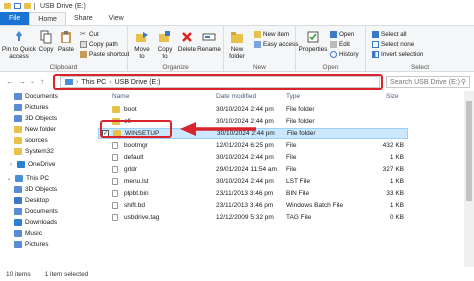  Describe the element at coordinates (245, 217) in the screenshot. I see `file-date: 12/12/2009 5:32 pm` at that location.